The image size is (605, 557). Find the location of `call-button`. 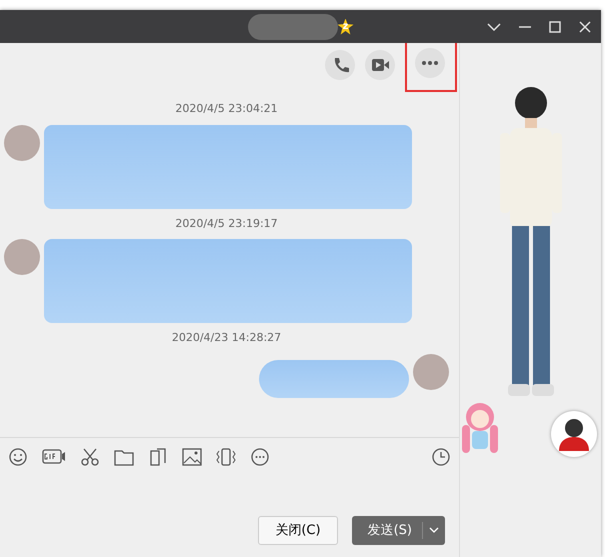

call-button is located at coordinates (340, 65).